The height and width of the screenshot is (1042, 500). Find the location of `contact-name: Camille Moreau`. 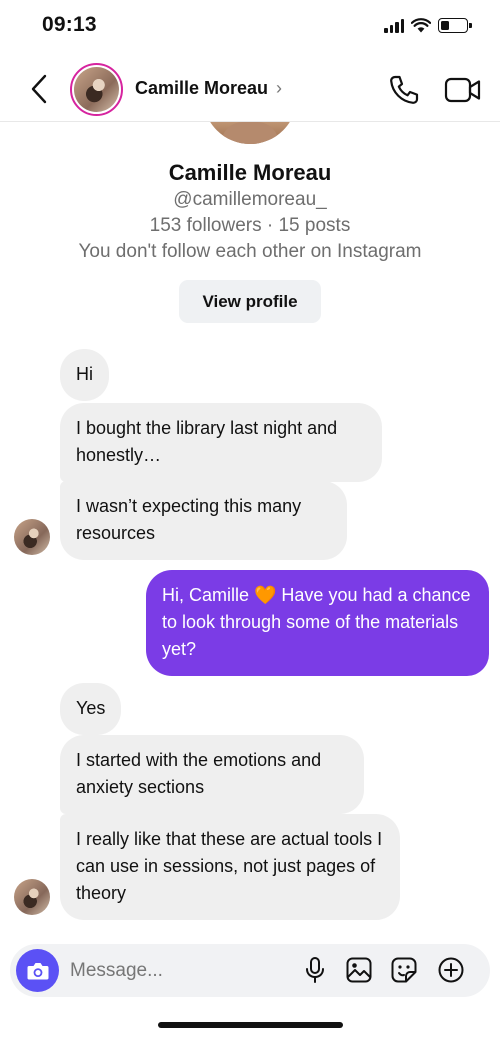

contact-name: Camille Moreau is located at coordinates (202, 88).